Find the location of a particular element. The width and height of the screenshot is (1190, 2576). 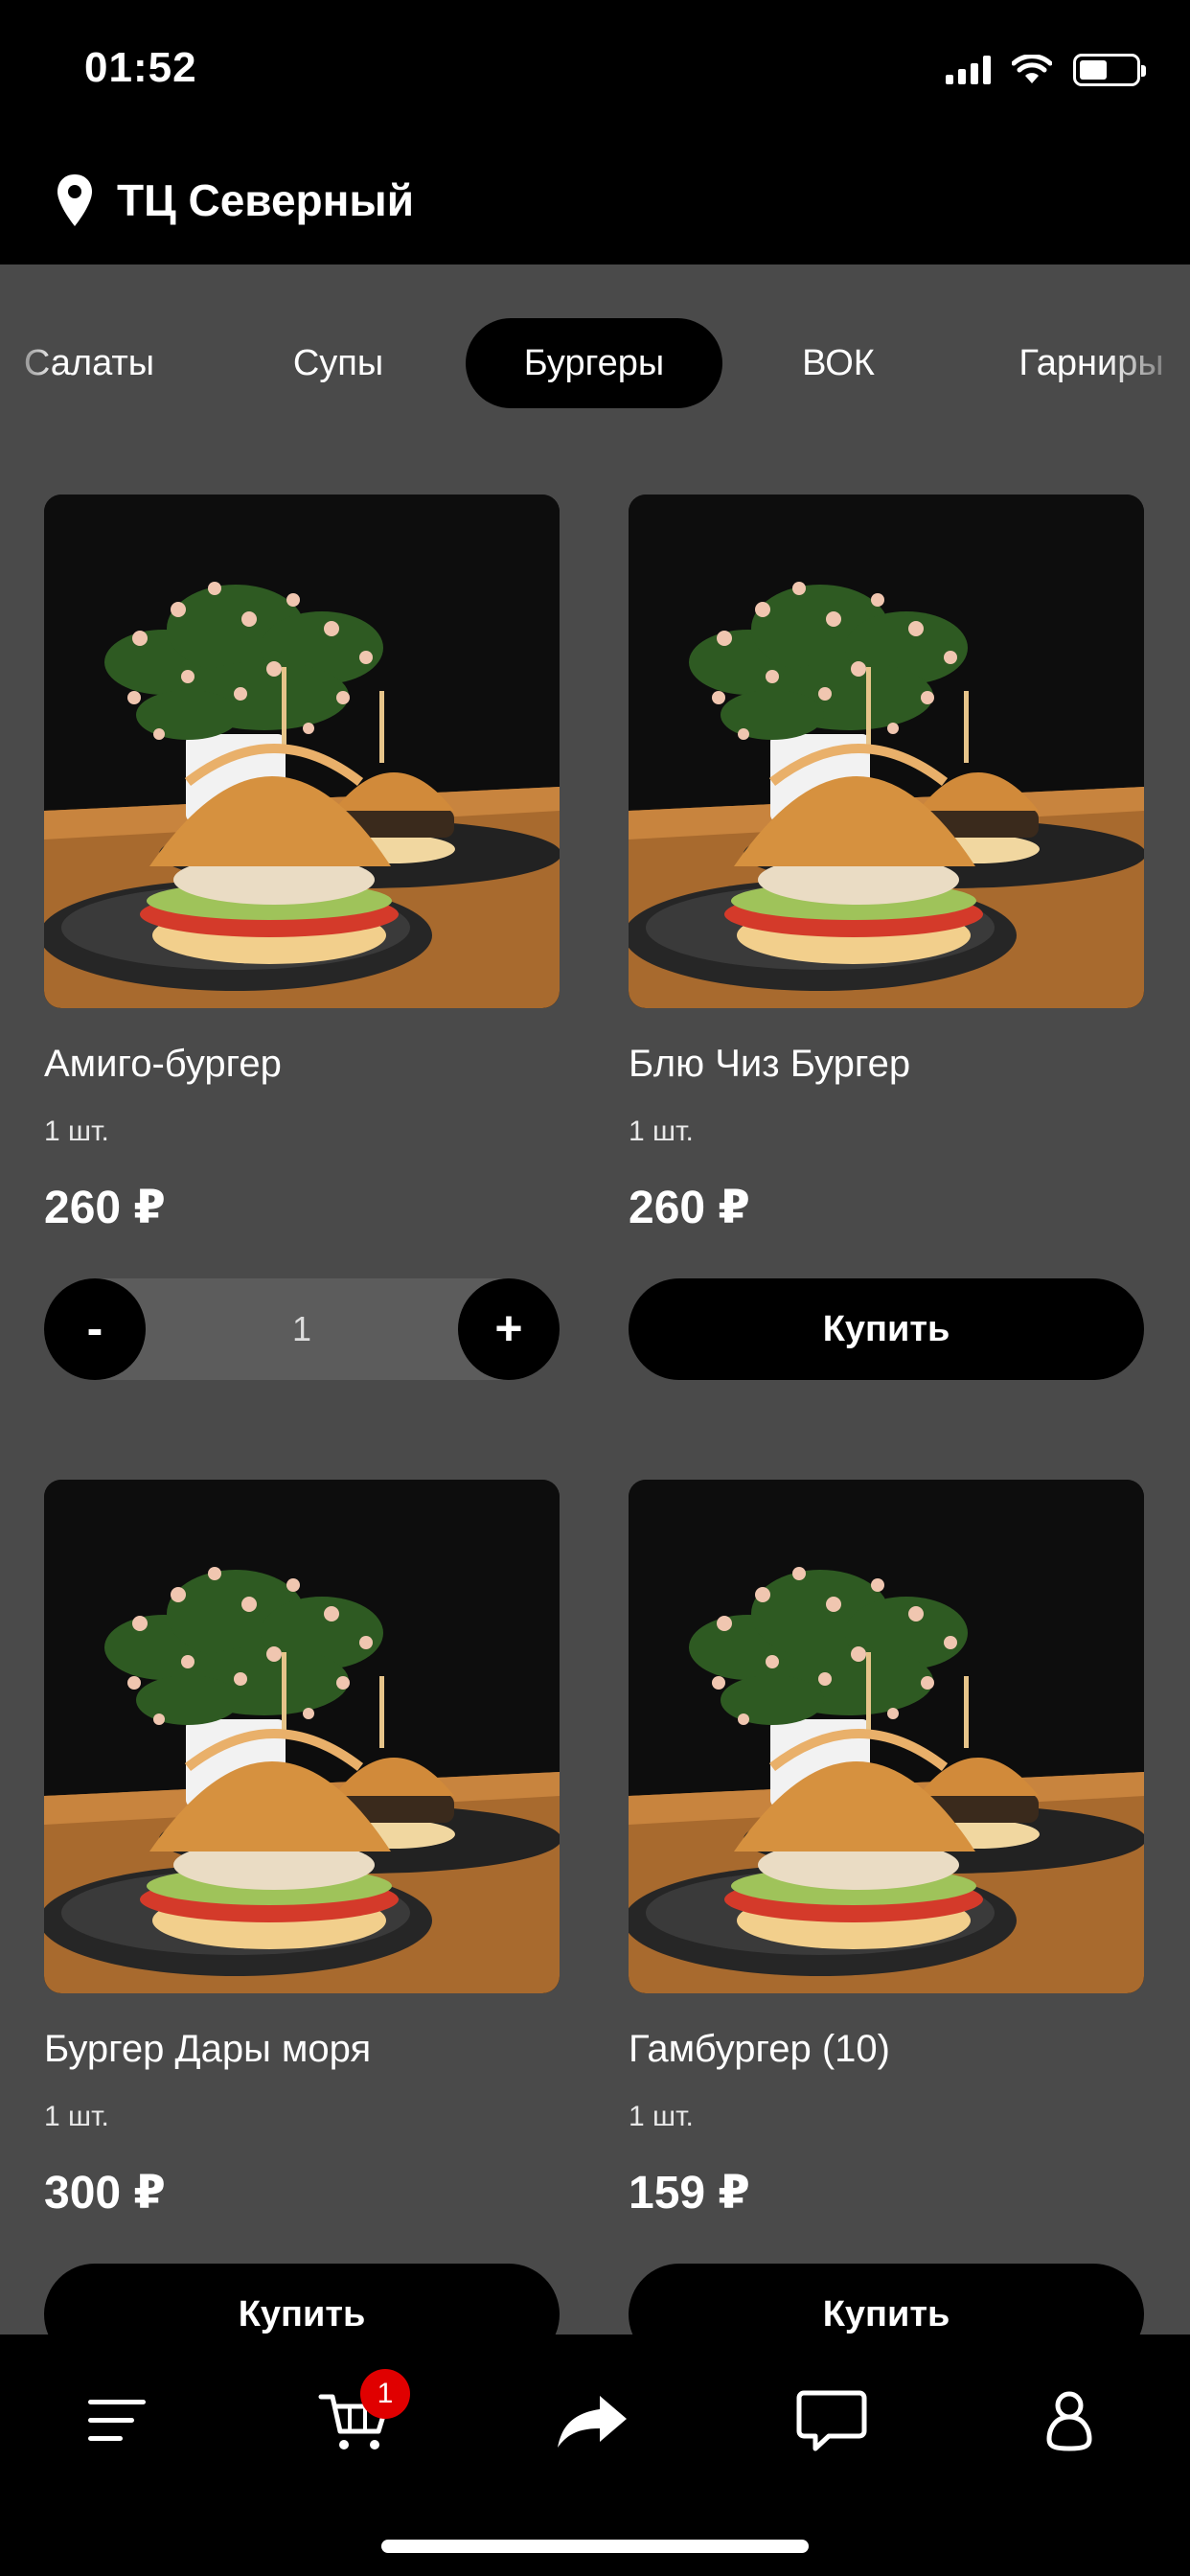

share-icon is located at coordinates (592, 2422).